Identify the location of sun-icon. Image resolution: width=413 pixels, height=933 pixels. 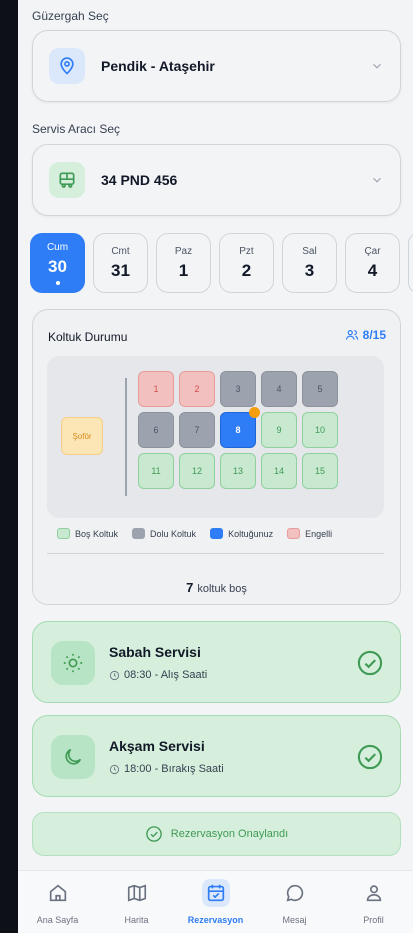
(73, 663).